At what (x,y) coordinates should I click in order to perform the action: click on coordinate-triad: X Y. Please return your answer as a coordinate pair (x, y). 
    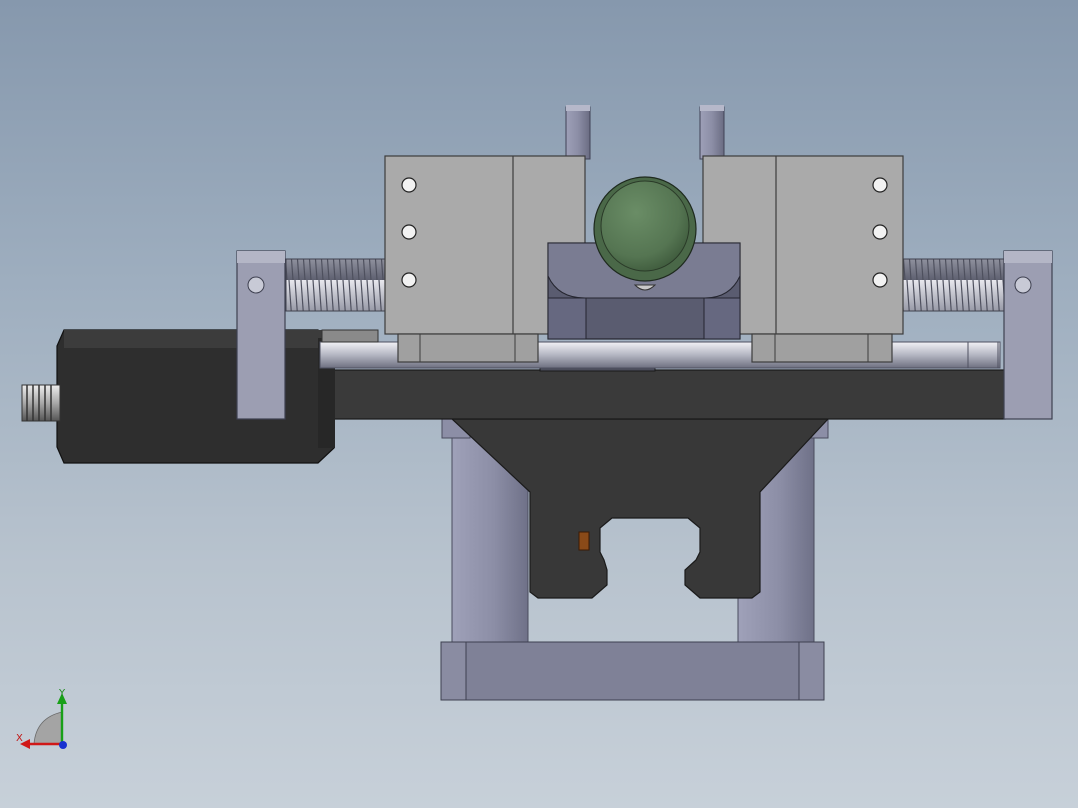
    Looking at the image, I should click on (44, 719).